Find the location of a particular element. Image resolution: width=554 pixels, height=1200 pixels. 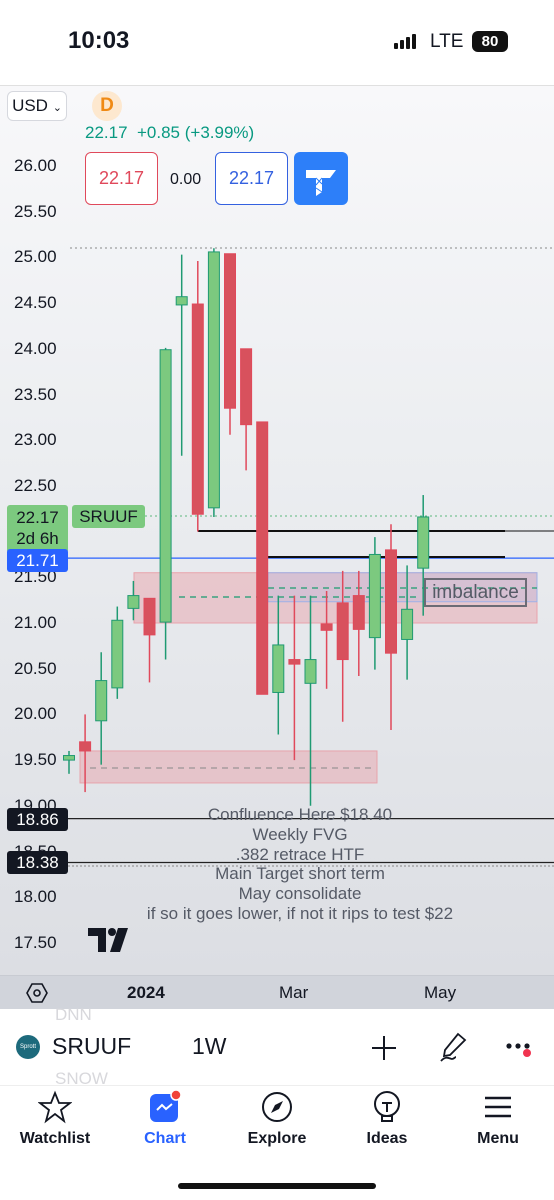

price-axis-label: 24.50 is located at coordinates (35, 303).